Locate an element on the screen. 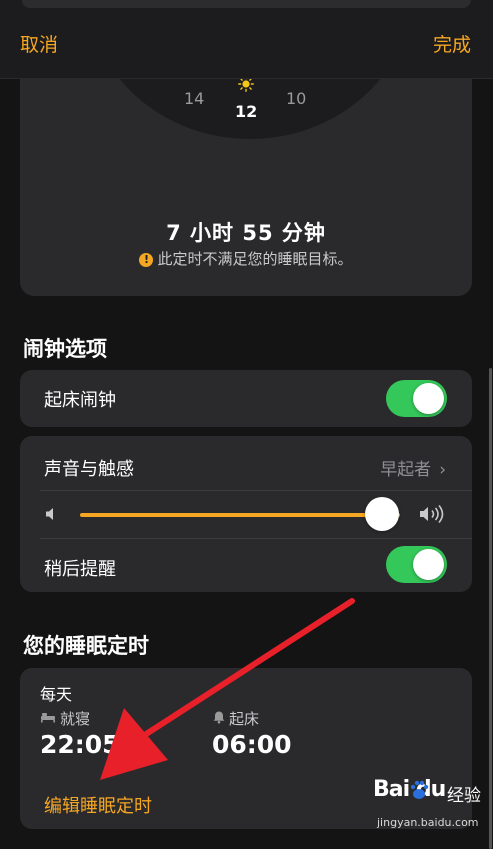  watermark-text: 经验 is located at coordinates (464, 796).